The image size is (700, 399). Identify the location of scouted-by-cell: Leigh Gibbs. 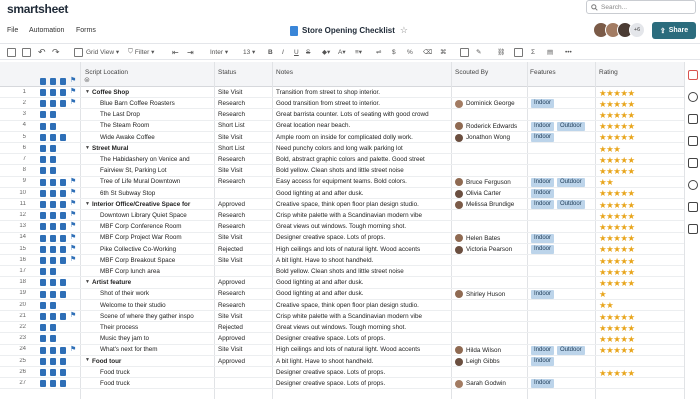
(491, 361).